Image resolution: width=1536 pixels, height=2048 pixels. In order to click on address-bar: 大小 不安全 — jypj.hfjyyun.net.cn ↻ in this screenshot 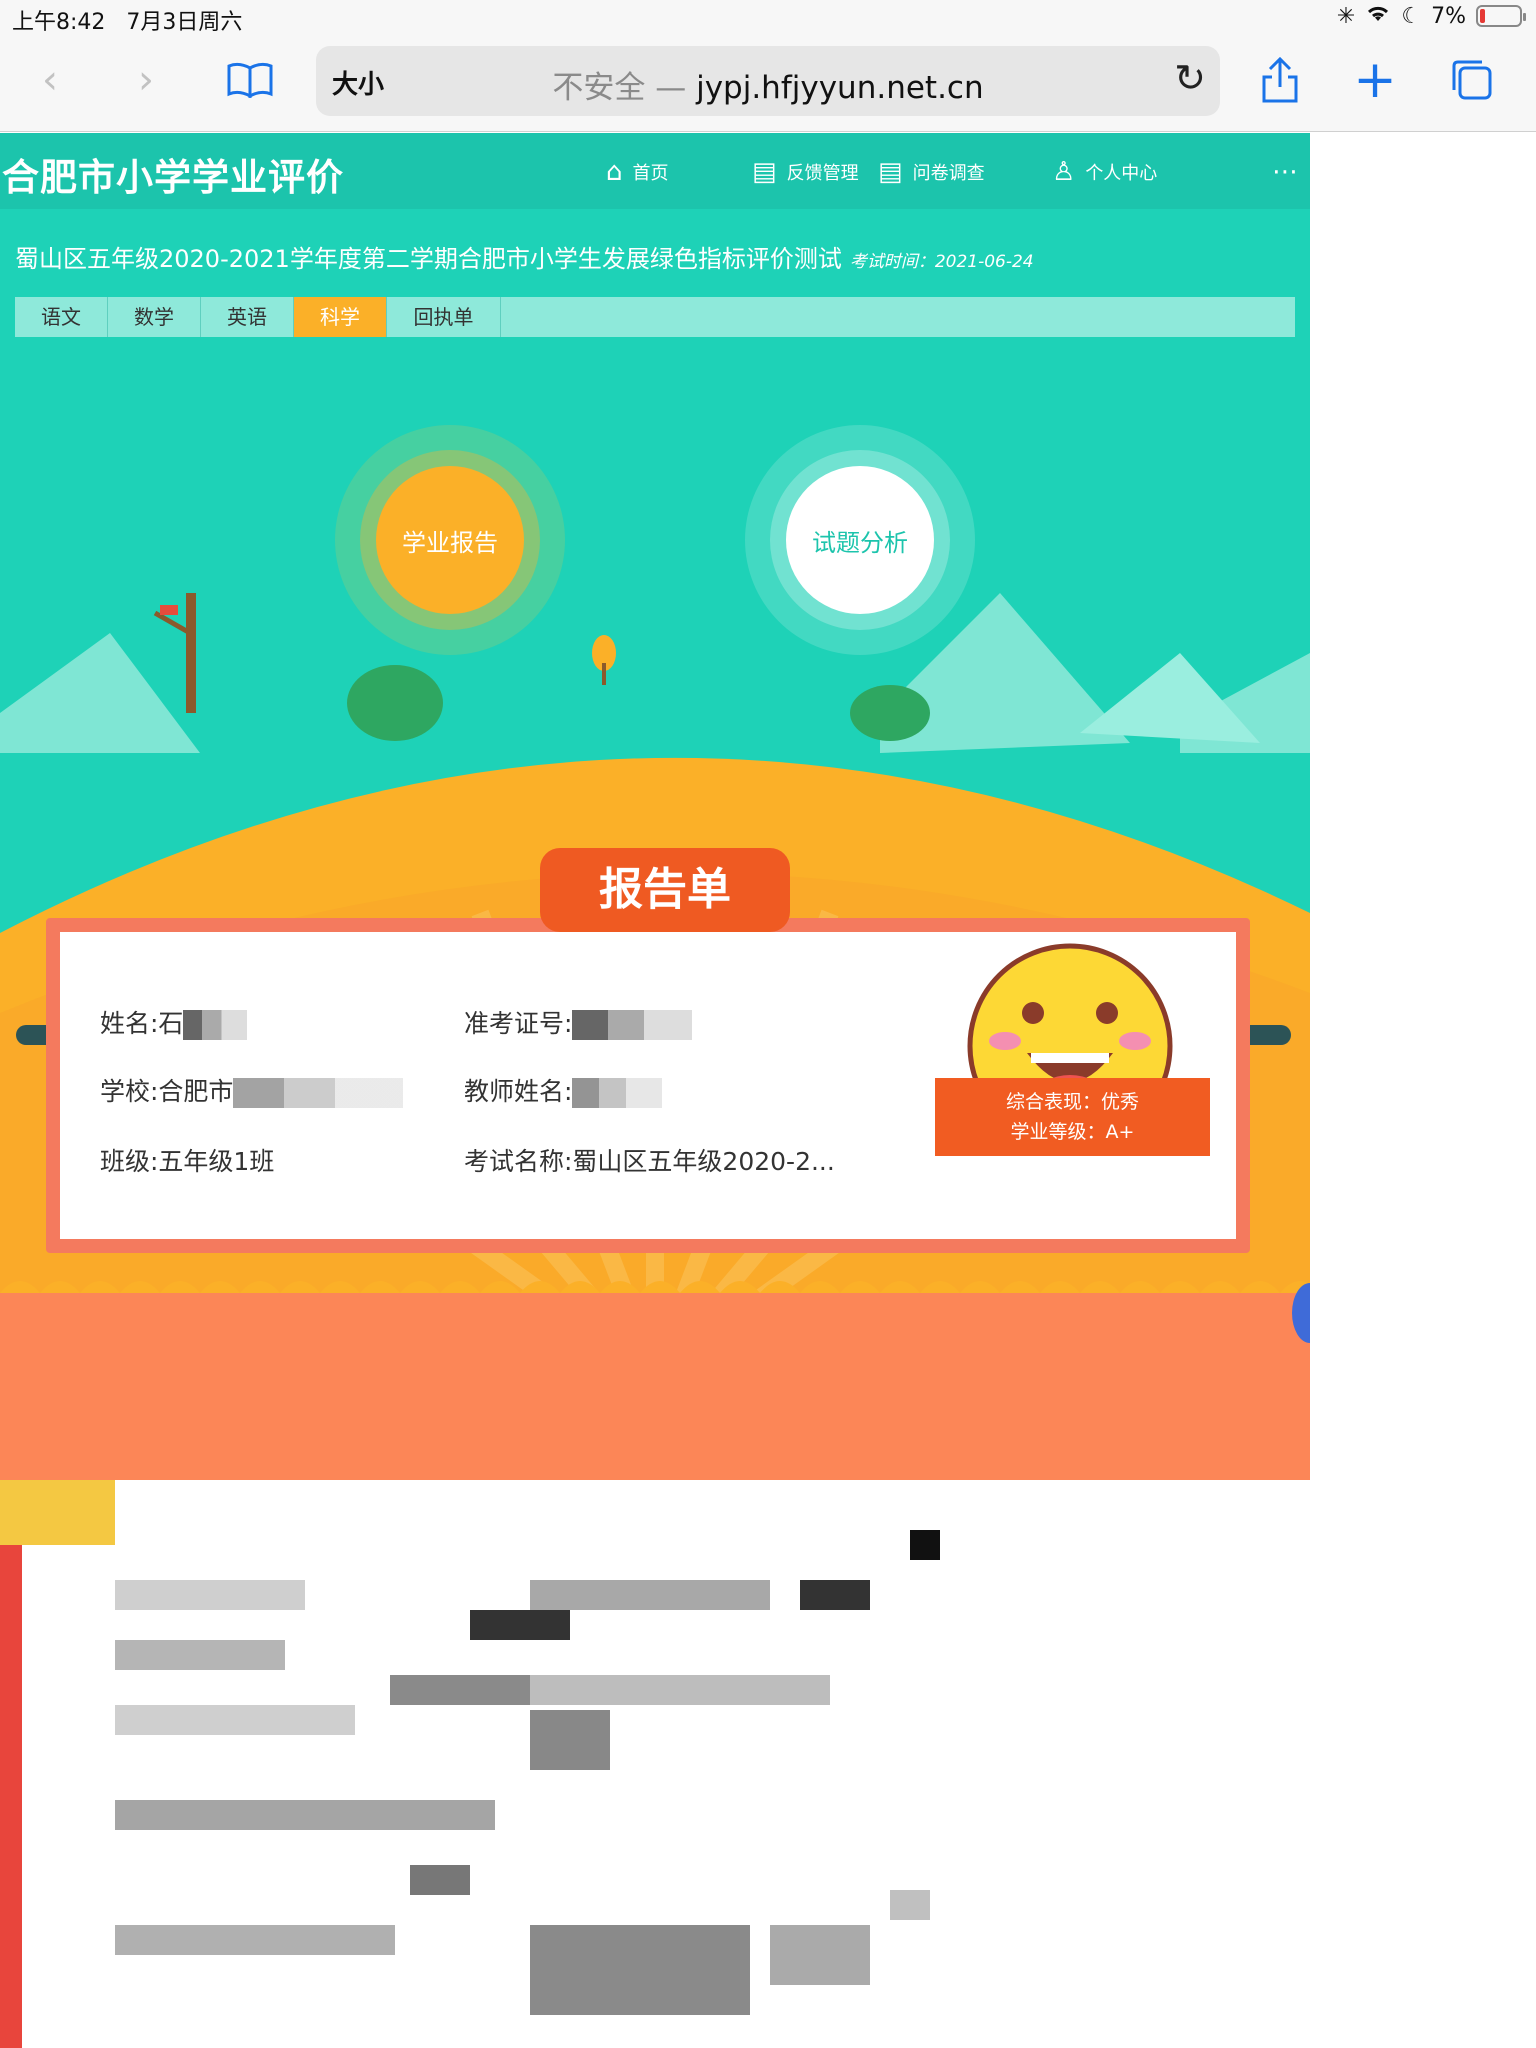, I will do `click(768, 81)`.